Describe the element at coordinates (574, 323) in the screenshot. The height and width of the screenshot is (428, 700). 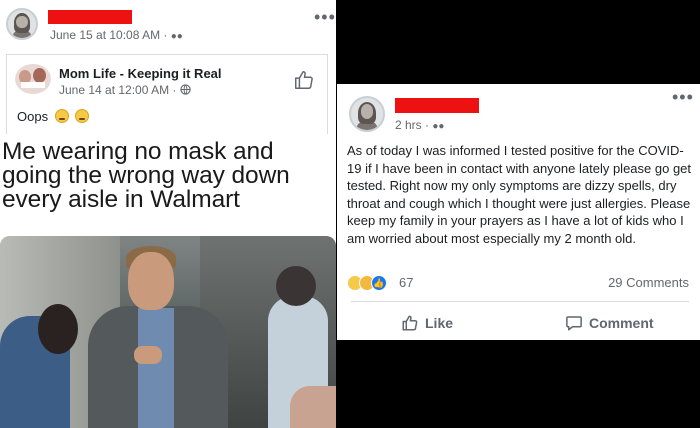
I see `comment-icon` at that location.